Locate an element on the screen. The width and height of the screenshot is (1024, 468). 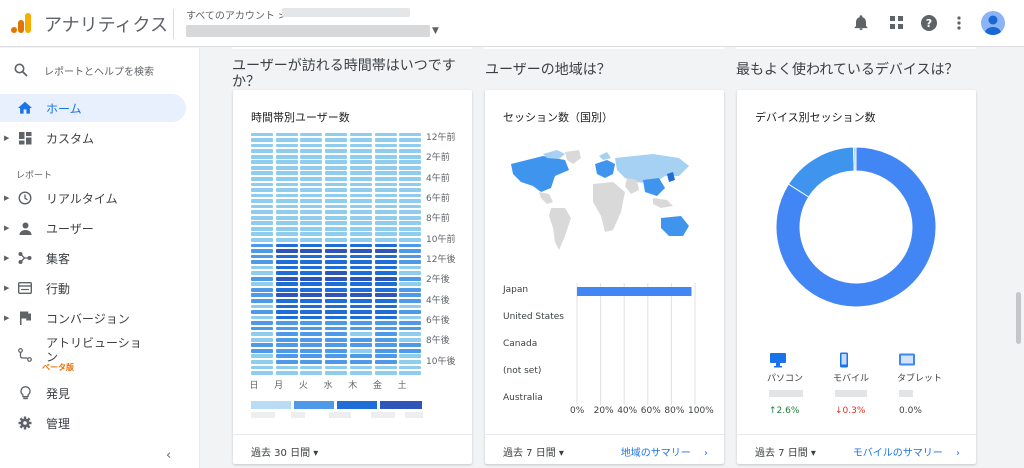
apps-grid-icon is located at coordinates (897, 23).